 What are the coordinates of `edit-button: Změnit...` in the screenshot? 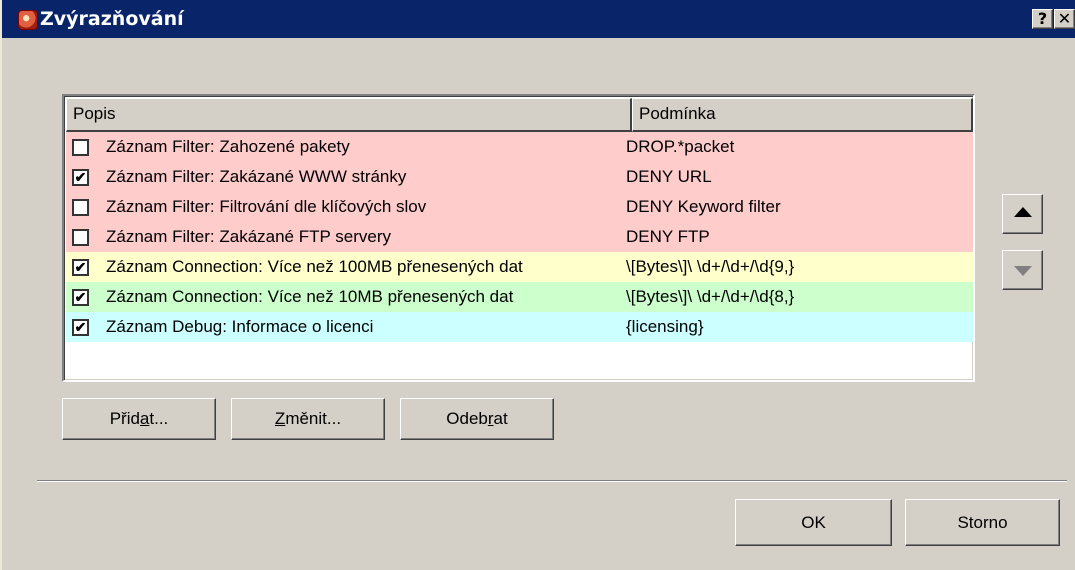 It's located at (308, 419).